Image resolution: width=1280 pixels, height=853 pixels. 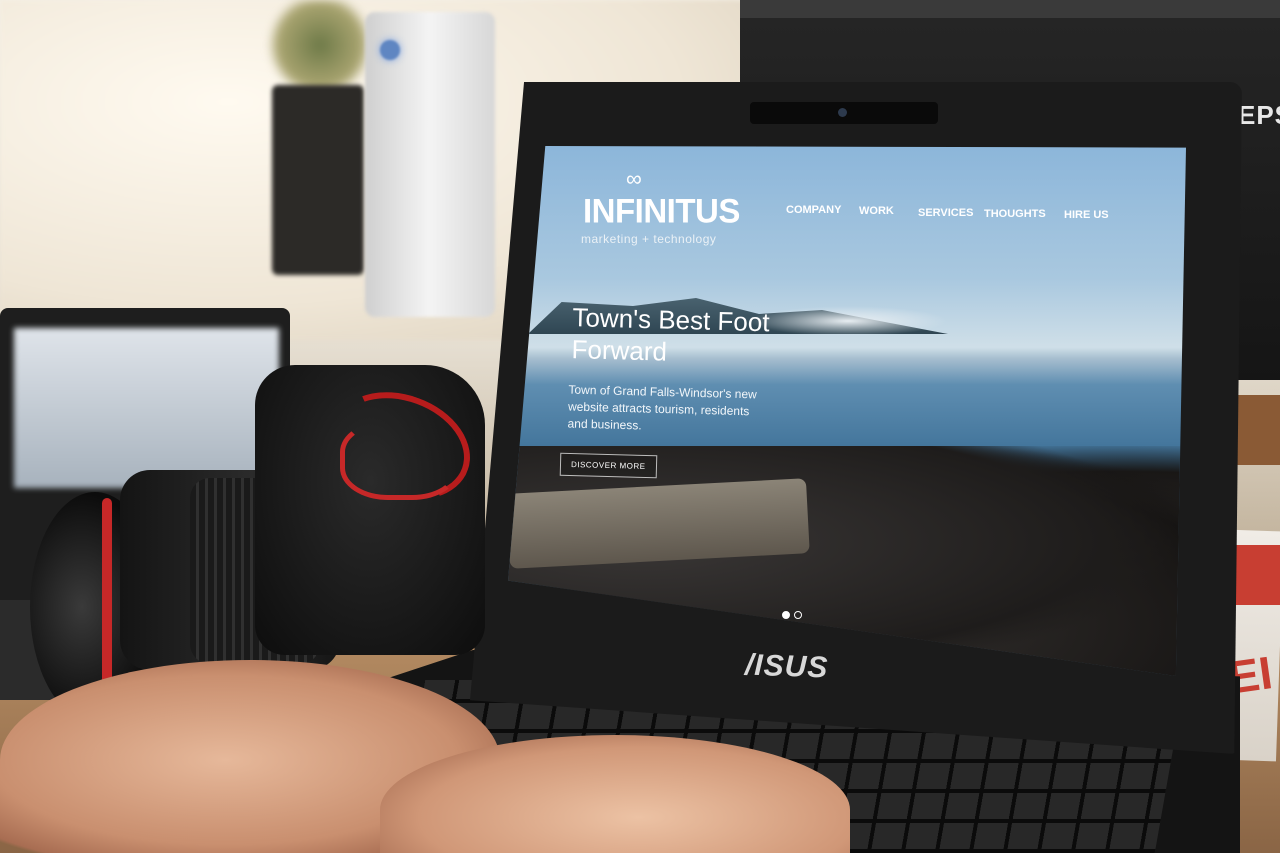 What do you see at coordinates (318, 180) in the screenshot?
I see `plant-pot` at bounding box center [318, 180].